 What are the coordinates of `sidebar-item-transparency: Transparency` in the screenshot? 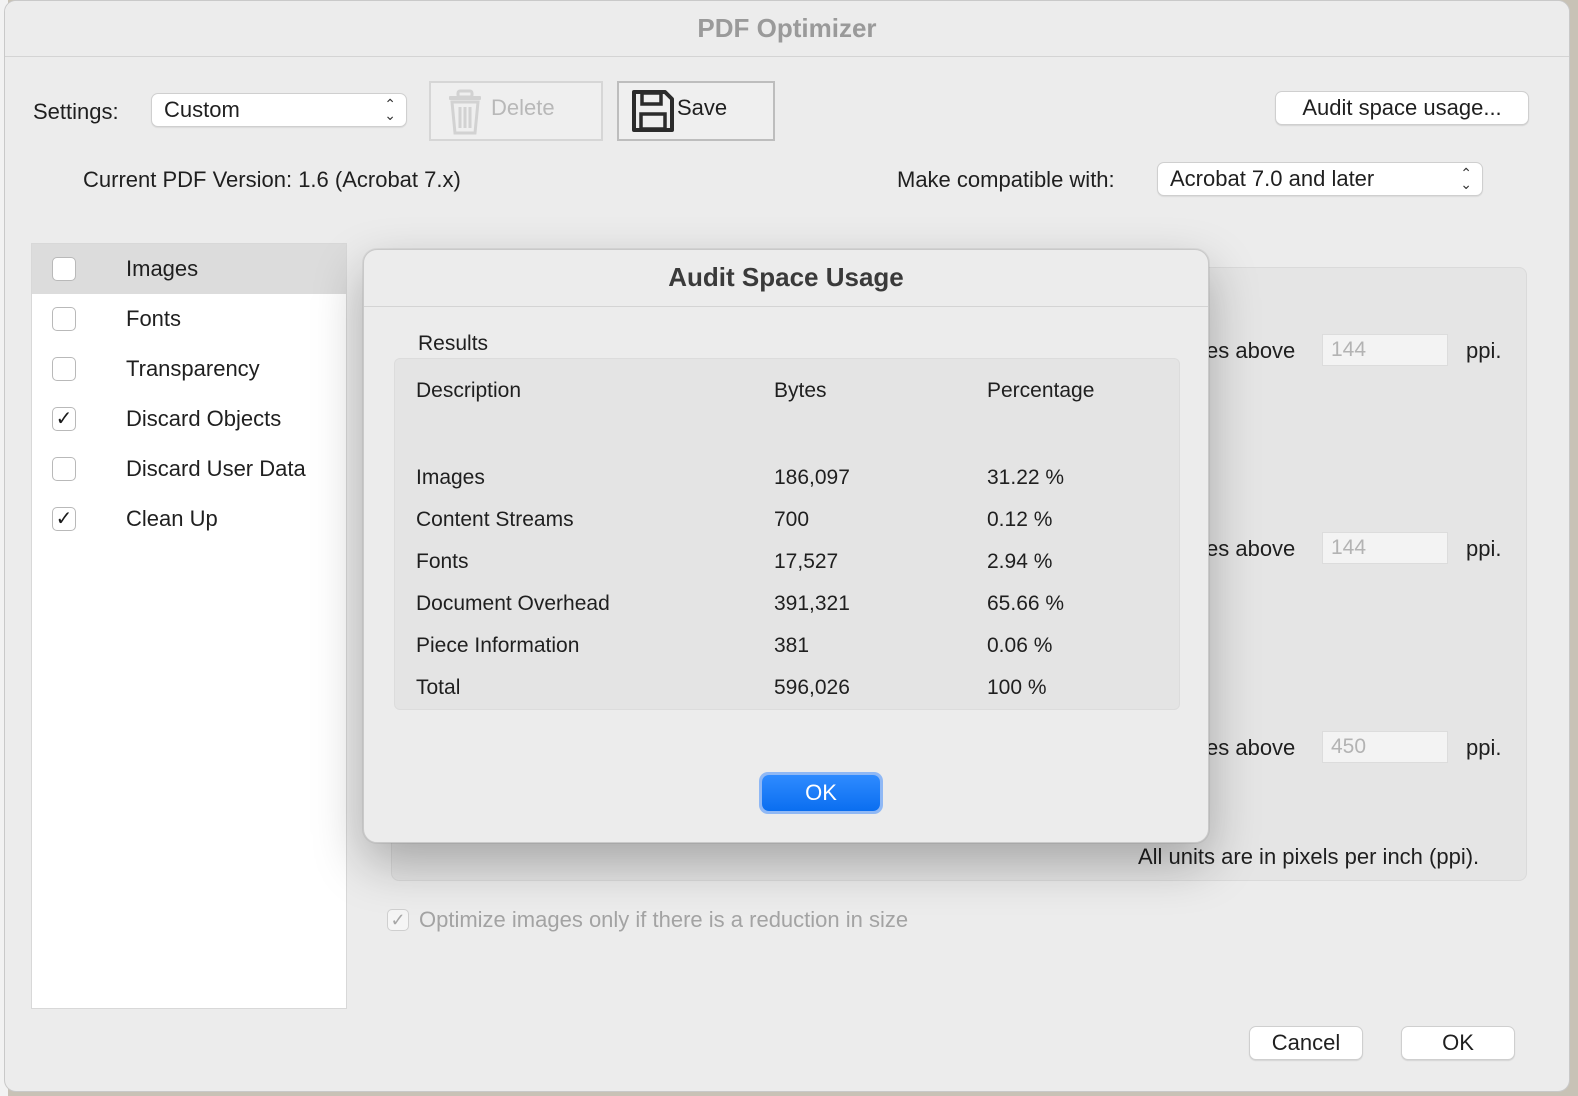 It's located at (189, 369).